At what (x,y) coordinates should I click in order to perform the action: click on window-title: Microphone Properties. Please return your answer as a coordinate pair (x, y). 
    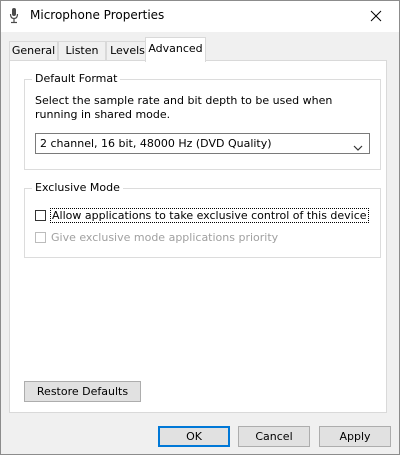
    Looking at the image, I should click on (97, 15).